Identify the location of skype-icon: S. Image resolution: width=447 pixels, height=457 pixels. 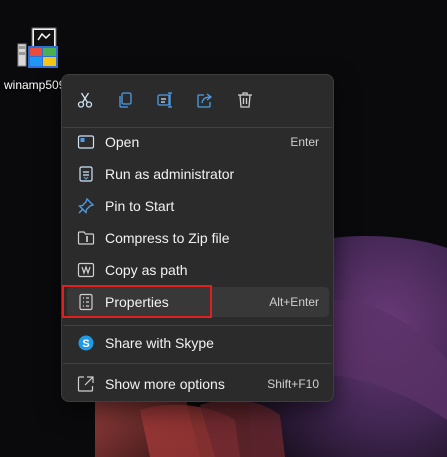
(86, 343).